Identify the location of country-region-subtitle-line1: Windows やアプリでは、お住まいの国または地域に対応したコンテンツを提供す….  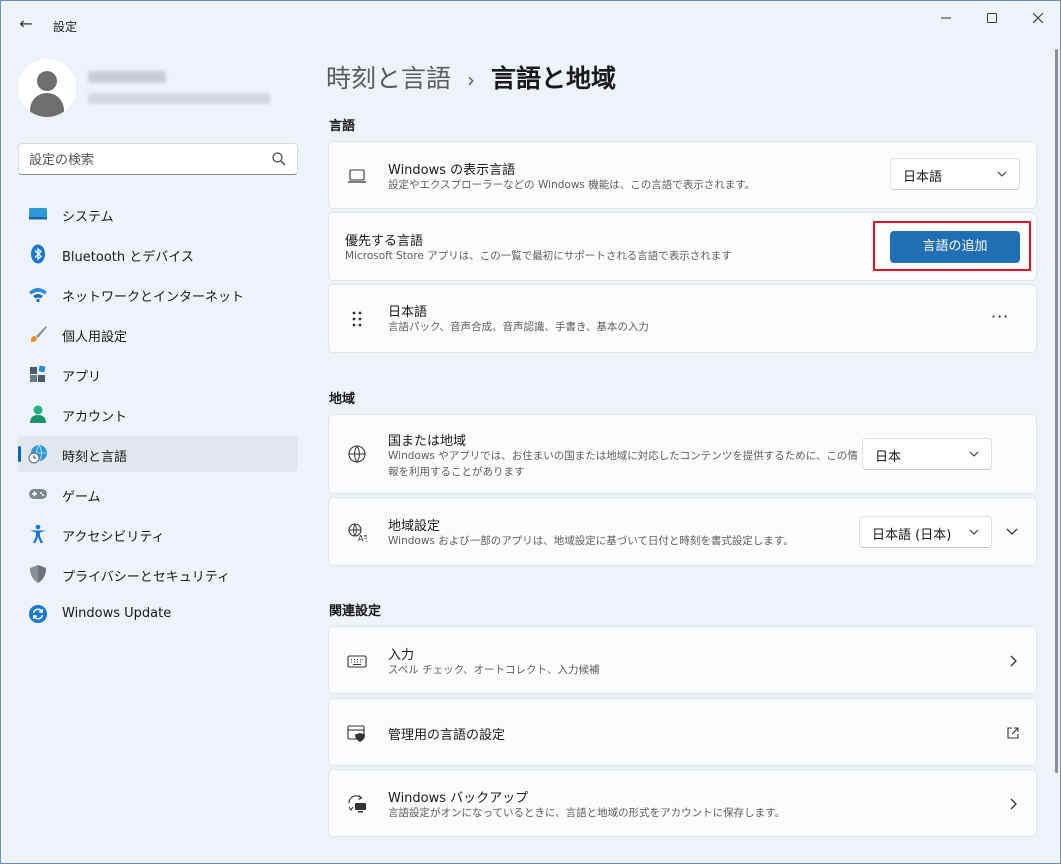
(623, 456).